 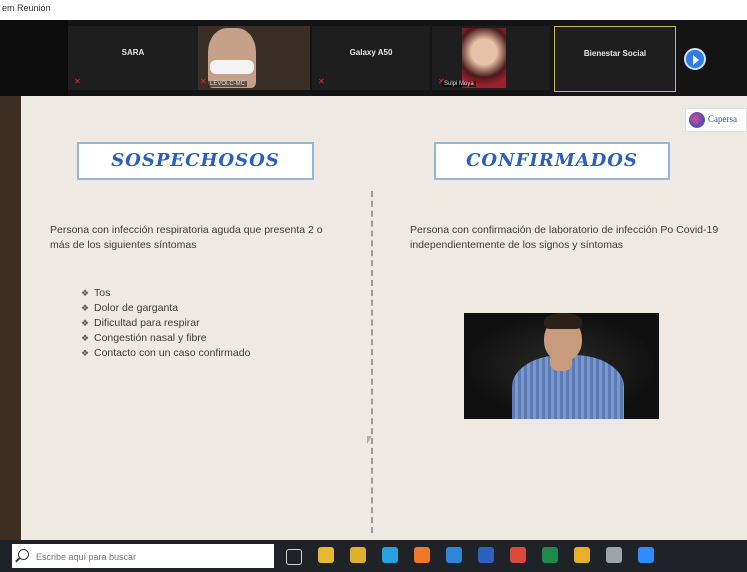 What do you see at coordinates (369, 440) in the screenshot?
I see `mouse-cursor-icon` at bounding box center [369, 440].